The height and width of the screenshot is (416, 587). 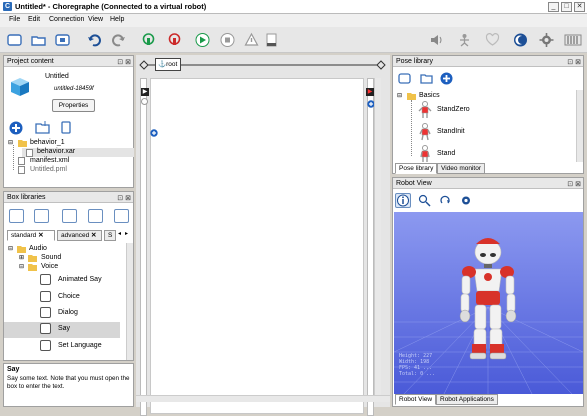 I want to click on tab-robot-applications: Robot Applications, so click(x=467, y=399).